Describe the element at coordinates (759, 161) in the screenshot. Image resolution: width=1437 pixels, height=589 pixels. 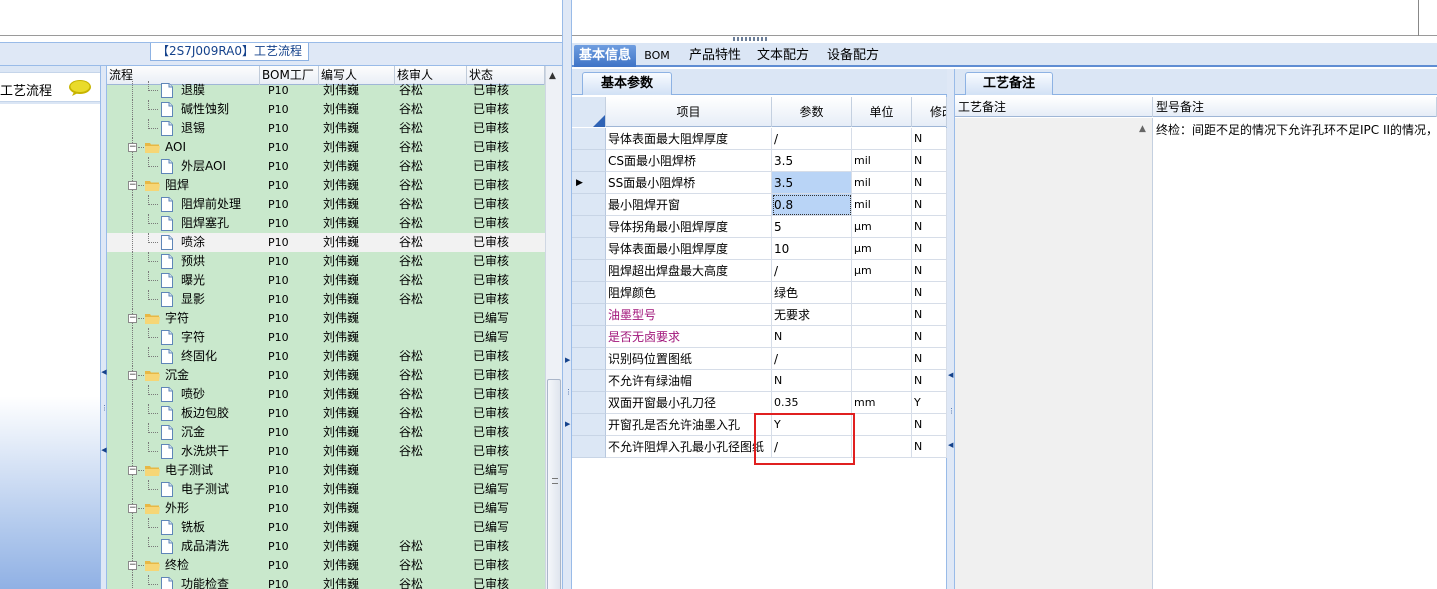
I see `param-row: CS面最小阻焊桥 3.5 mil N` at that location.